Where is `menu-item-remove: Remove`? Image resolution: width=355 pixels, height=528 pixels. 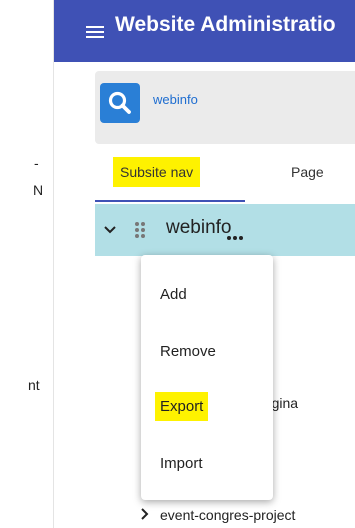 menu-item-remove: Remove is located at coordinates (207, 352).